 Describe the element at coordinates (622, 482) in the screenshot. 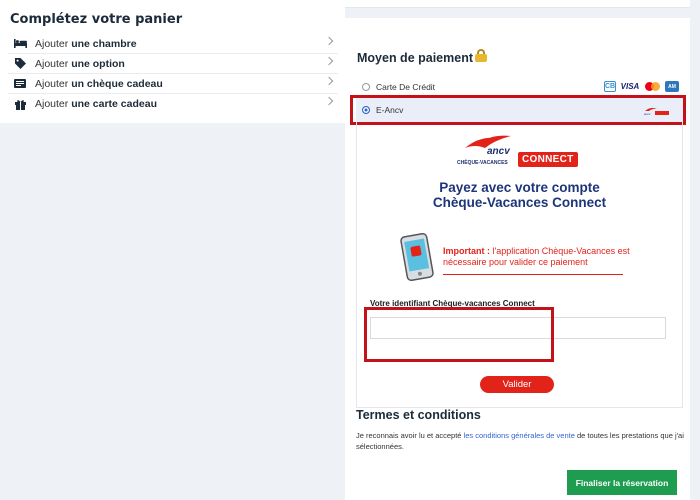

I see `finalize-reservation-button: Finaliser la réservation` at that location.